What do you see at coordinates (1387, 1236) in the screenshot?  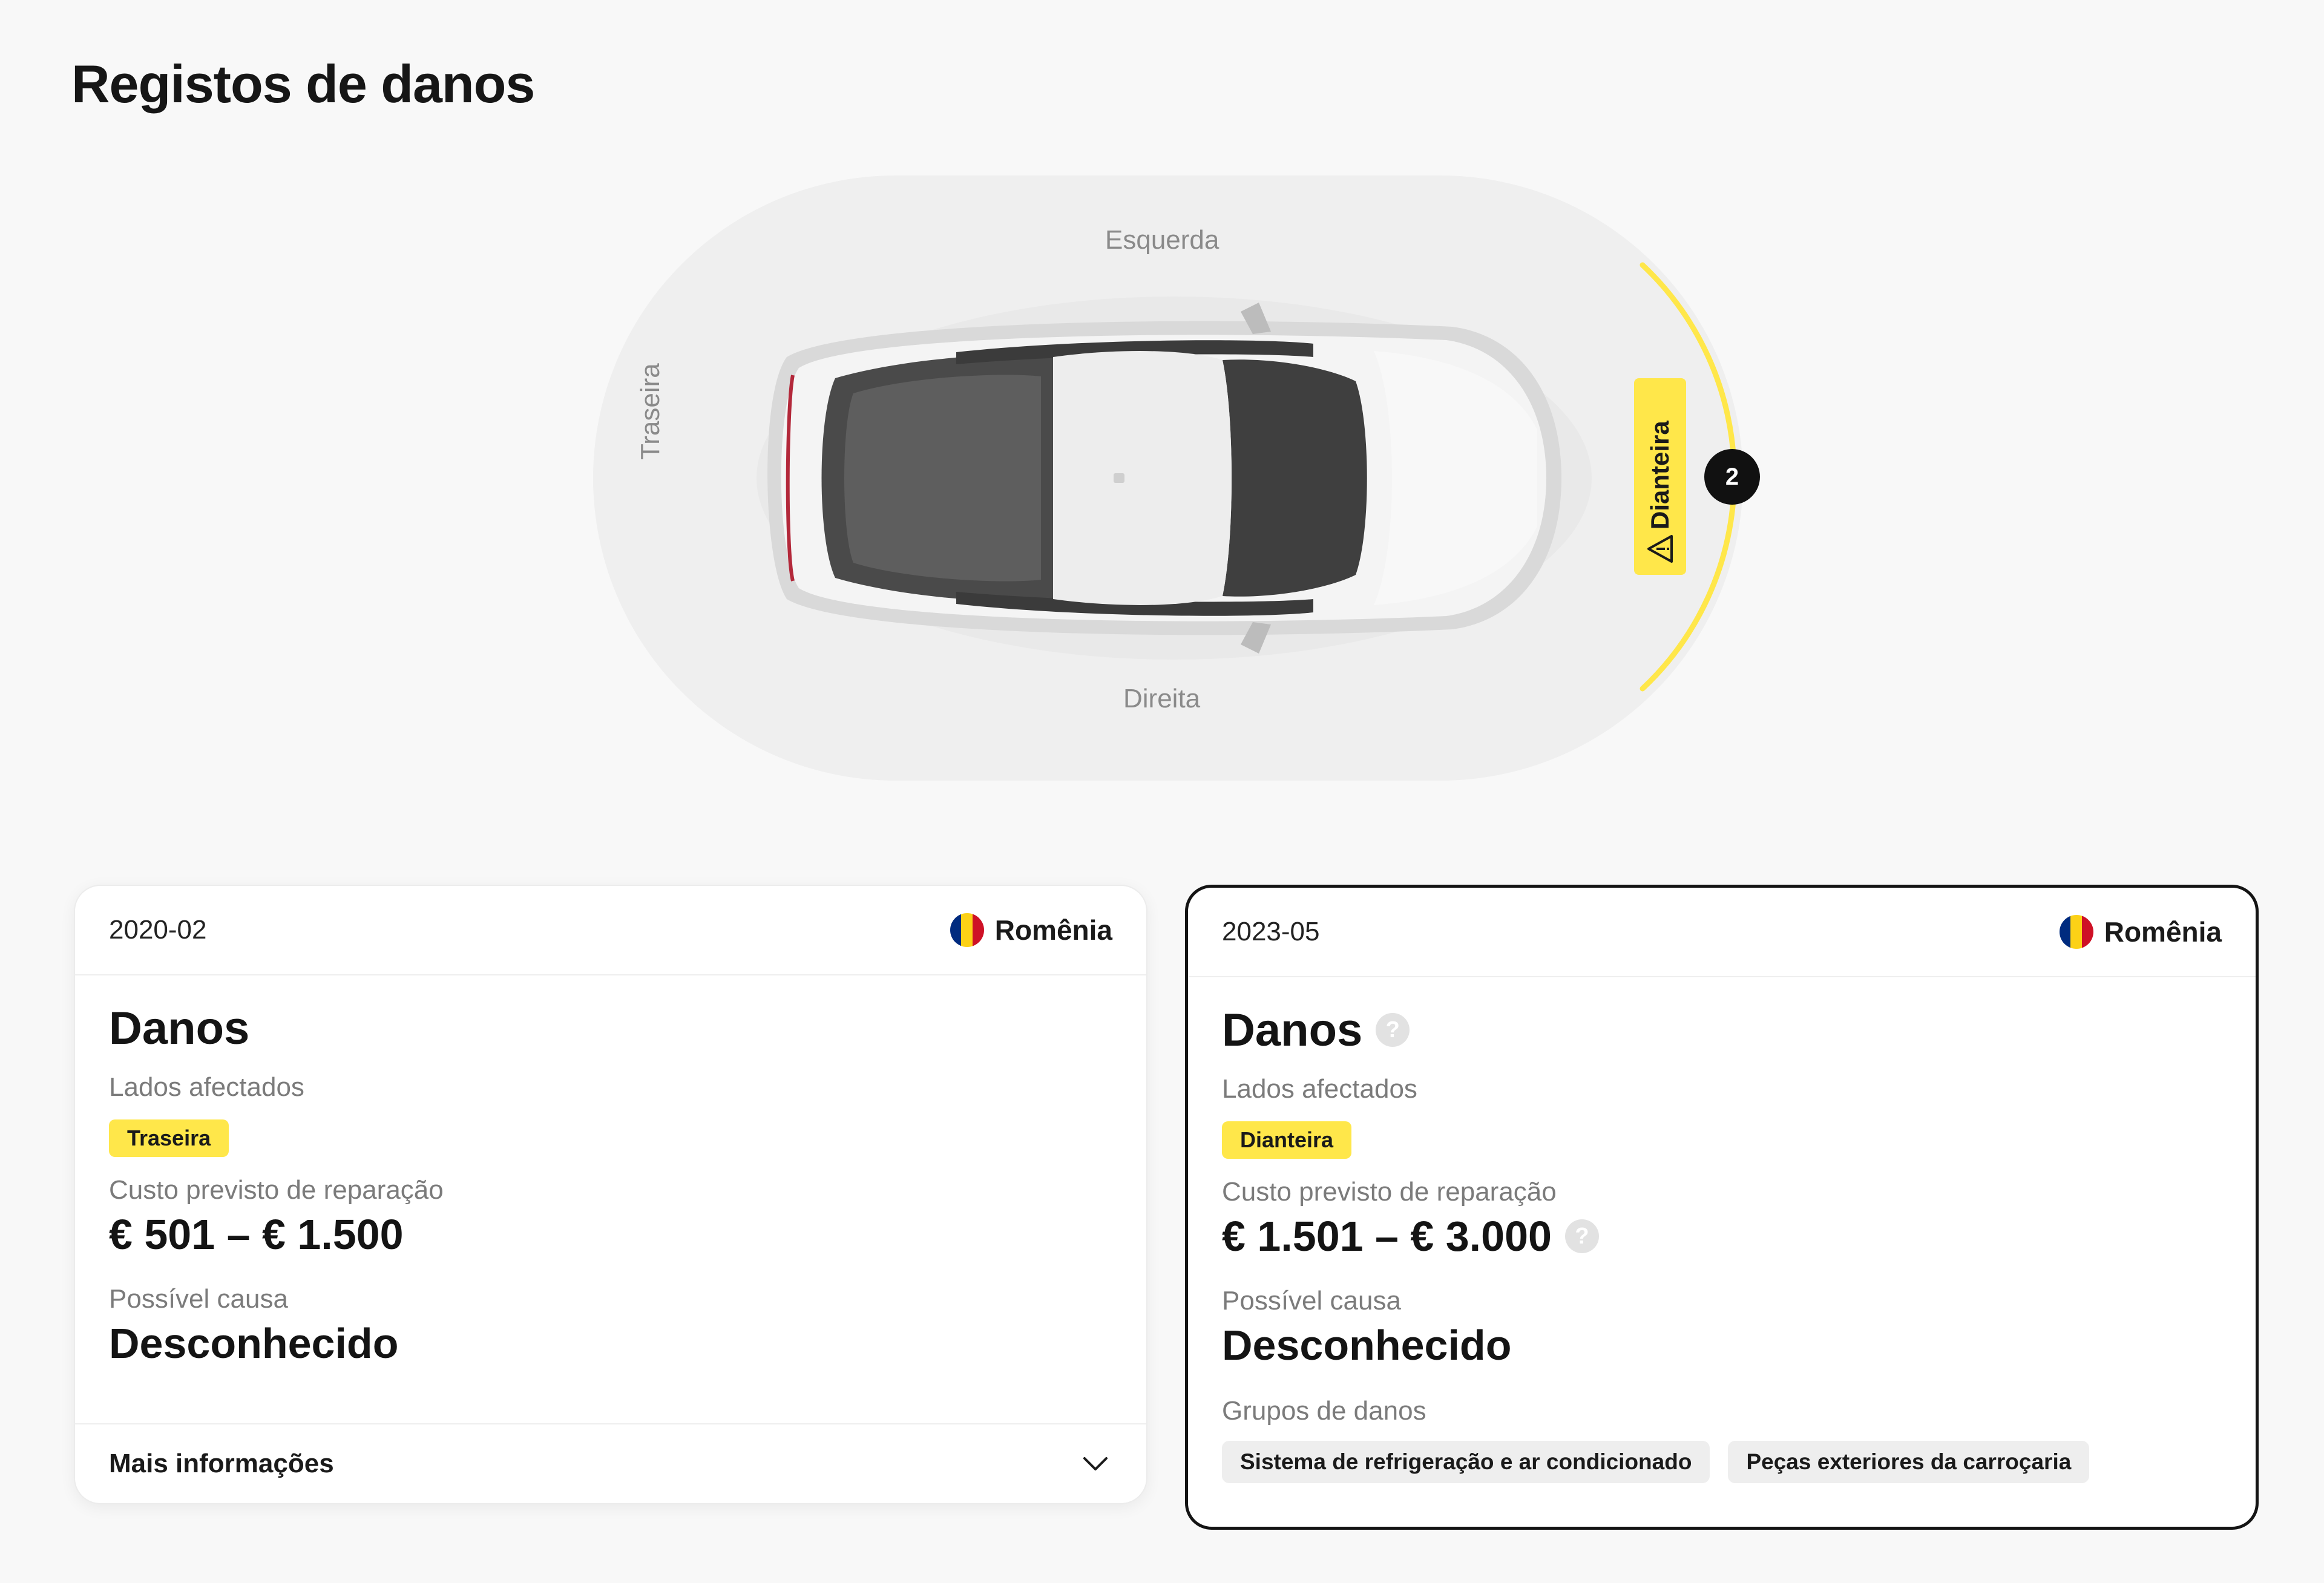 I see `repair-cost-text: € 1.501 – € 3.000` at bounding box center [1387, 1236].